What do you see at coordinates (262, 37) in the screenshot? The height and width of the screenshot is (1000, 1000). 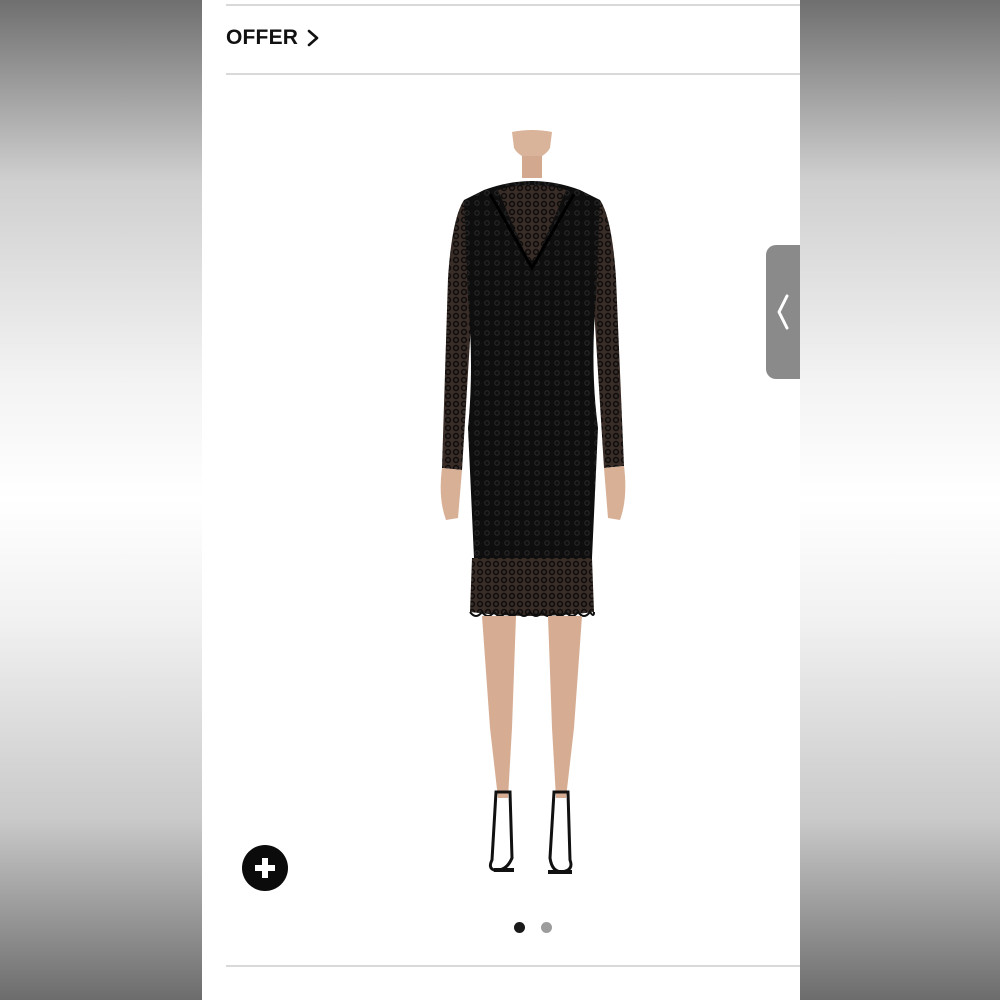 I see `offer-label: OFFER` at bounding box center [262, 37].